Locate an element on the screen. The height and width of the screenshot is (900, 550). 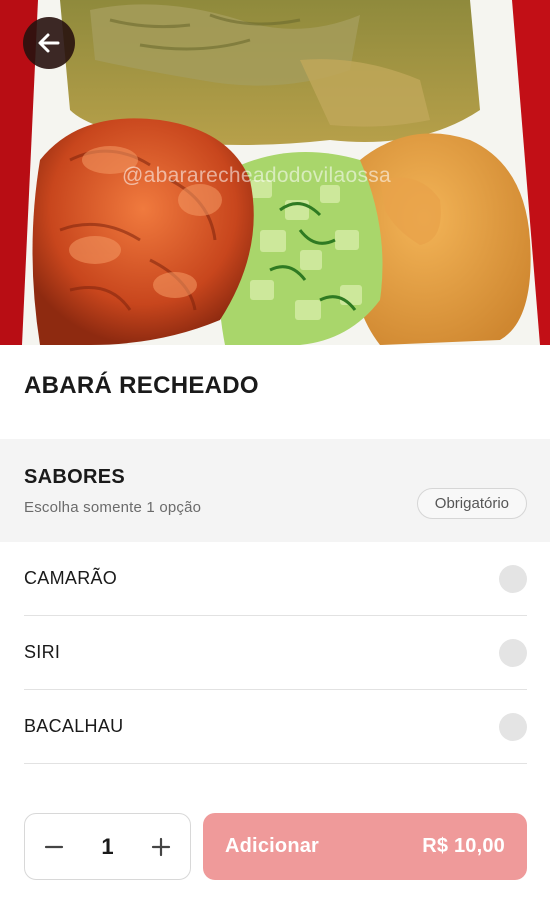
option-label: SIRI is located at coordinates (42, 652).